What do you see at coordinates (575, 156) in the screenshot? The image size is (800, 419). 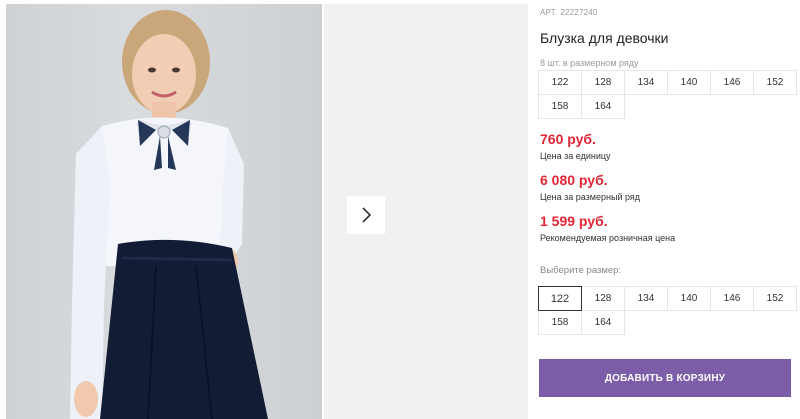 I see `unit-price-label: Цена за единицу` at bounding box center [575, 156].